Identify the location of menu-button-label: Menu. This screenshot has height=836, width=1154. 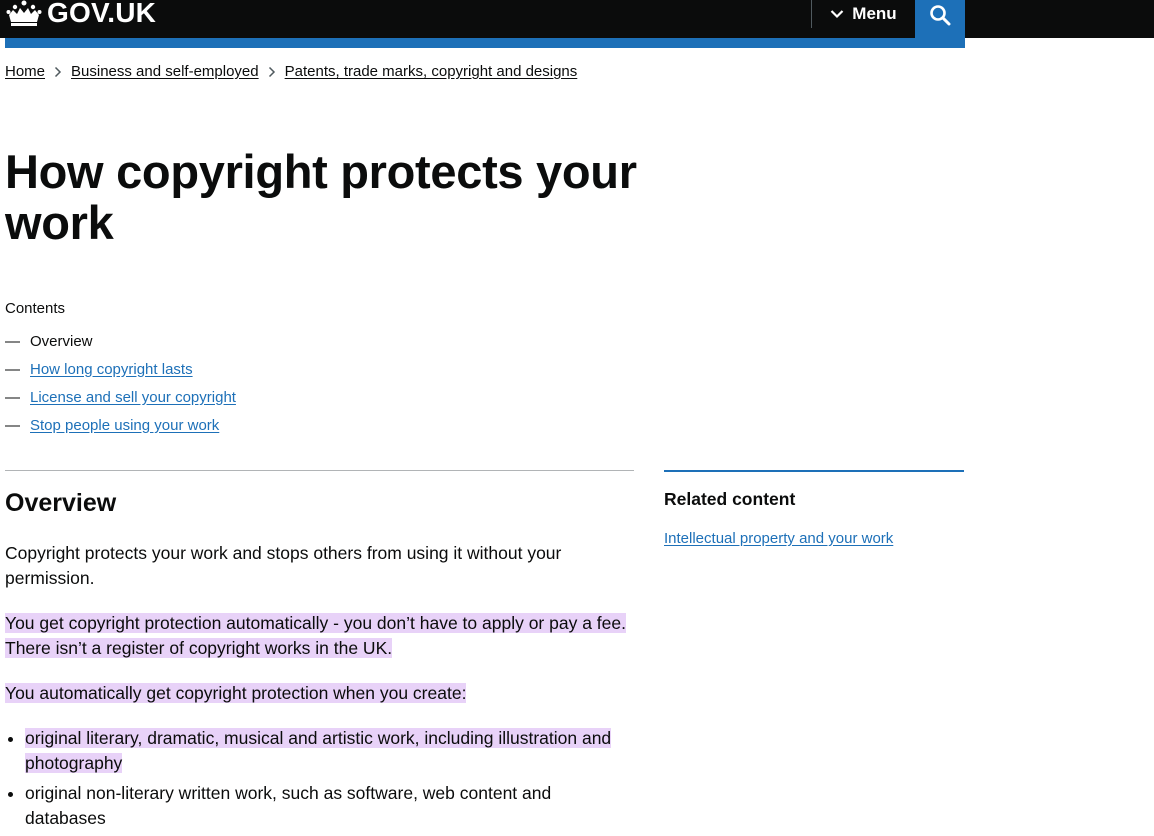
(874, 13).